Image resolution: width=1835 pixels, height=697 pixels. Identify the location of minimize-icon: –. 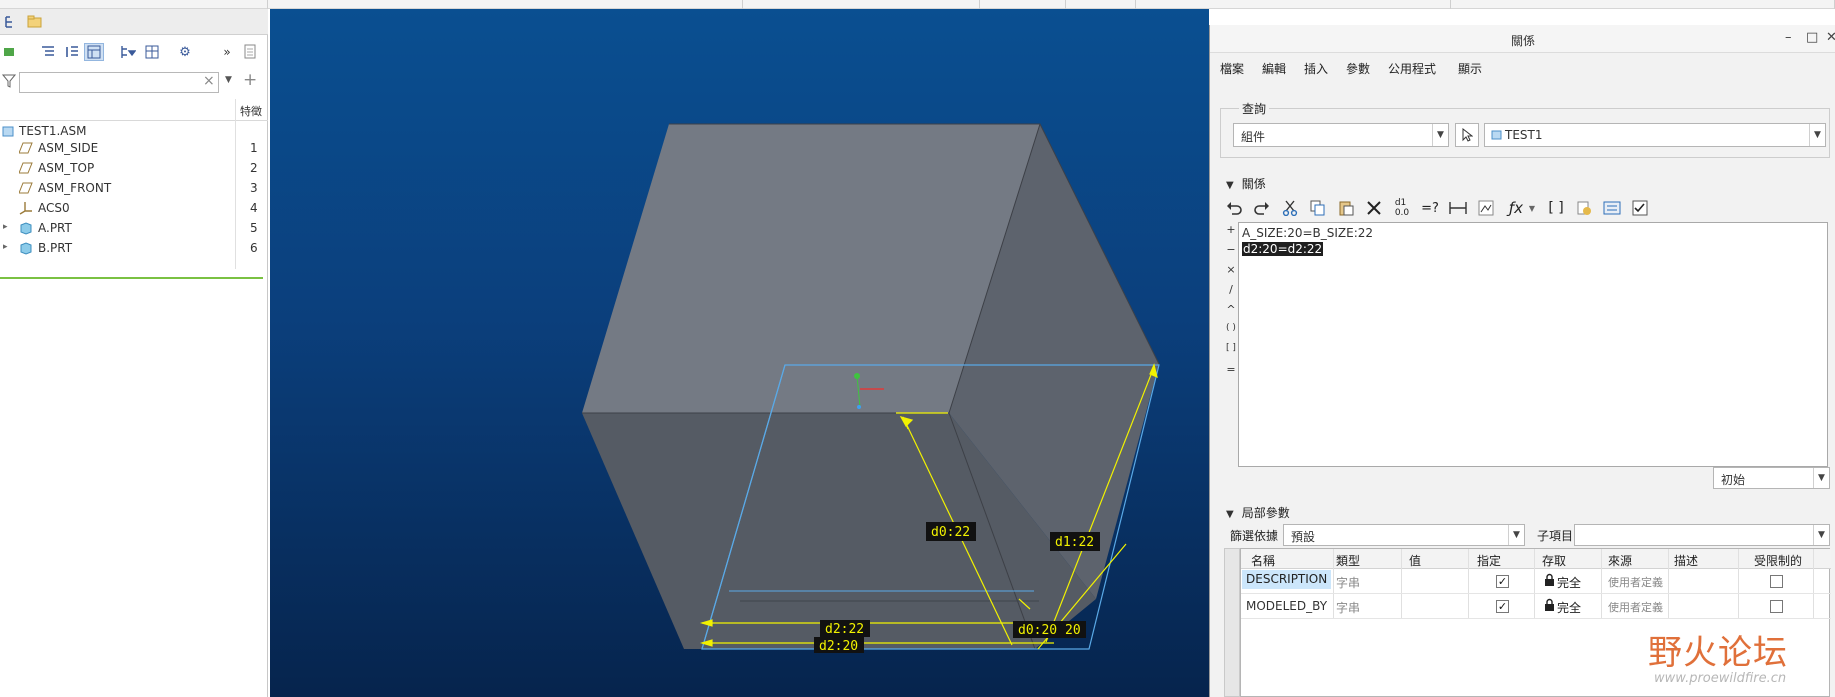
(1788, 37).